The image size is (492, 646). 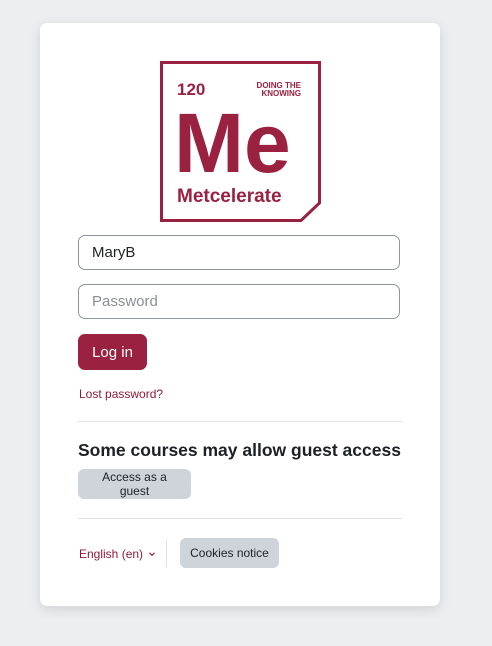 What do you see at coordinates (229, 196) in the screenshot?
I see `logo-name: Metcelerate` at bounding box center [229, 196].